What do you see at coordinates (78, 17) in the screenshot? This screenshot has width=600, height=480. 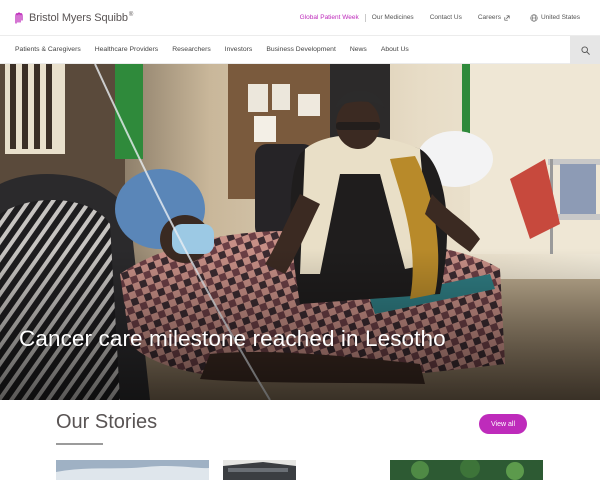 I see `brand-name: Bristol Myers Squibb` at bounding box center [78, 17].